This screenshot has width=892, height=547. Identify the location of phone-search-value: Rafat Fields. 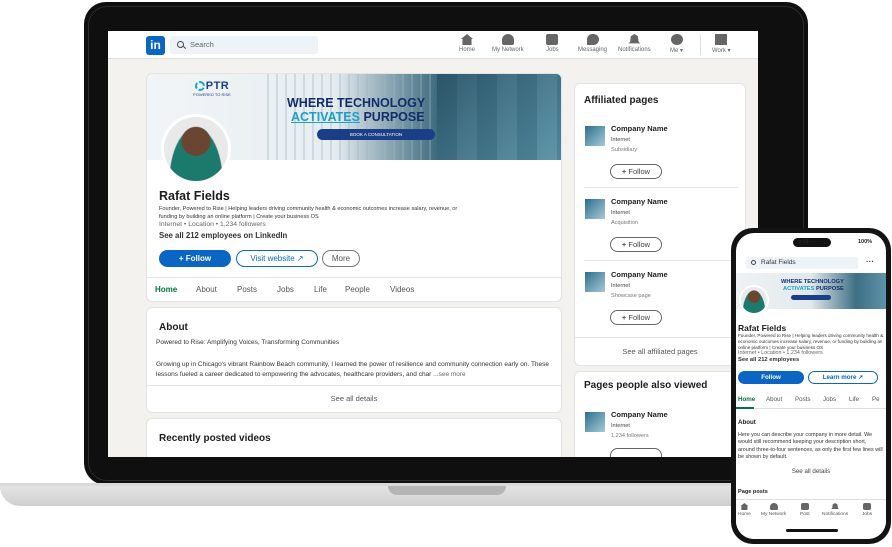
(778, 262).